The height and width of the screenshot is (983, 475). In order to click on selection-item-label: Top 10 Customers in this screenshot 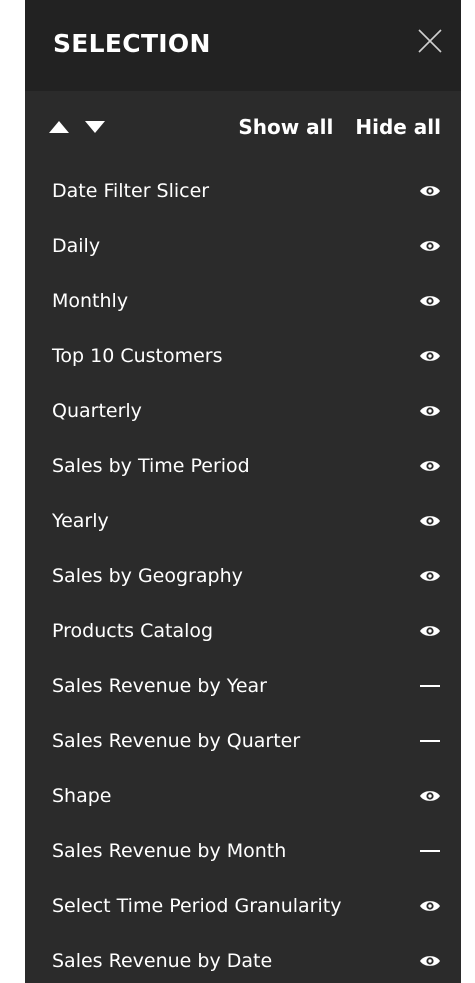, I will do `click(137, 355)`.